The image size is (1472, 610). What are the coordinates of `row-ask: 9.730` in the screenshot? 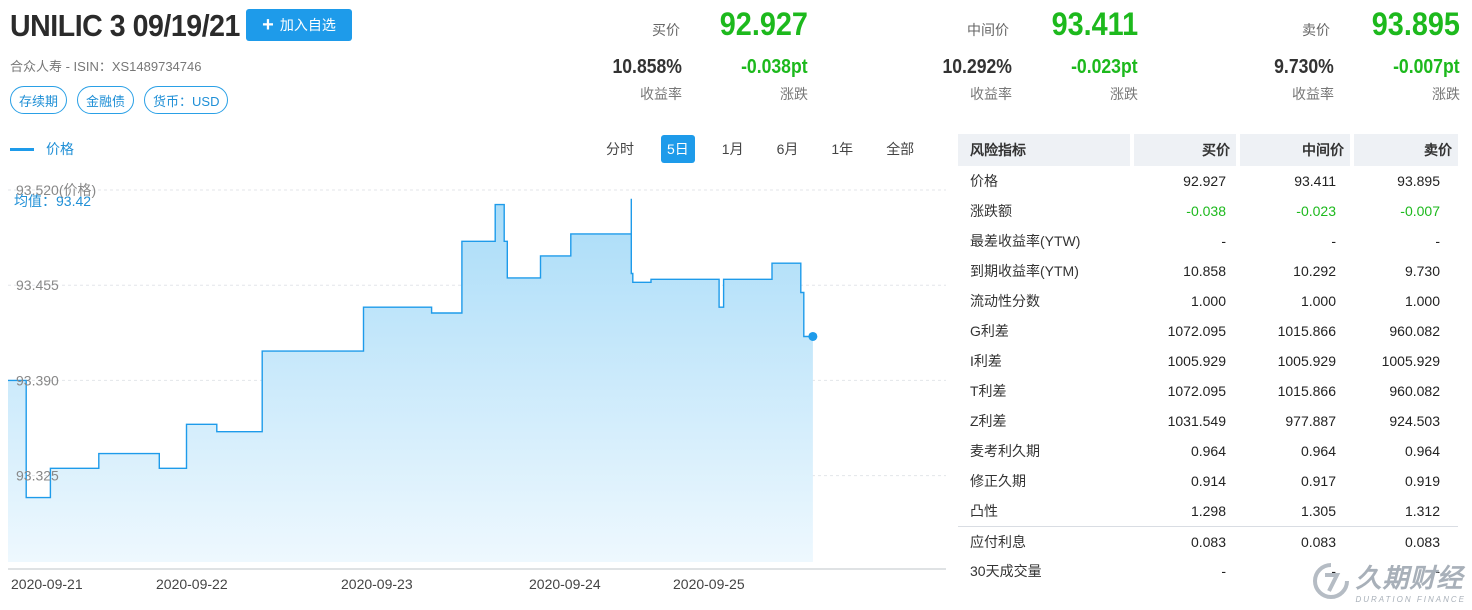 It's located at (1422, 271).